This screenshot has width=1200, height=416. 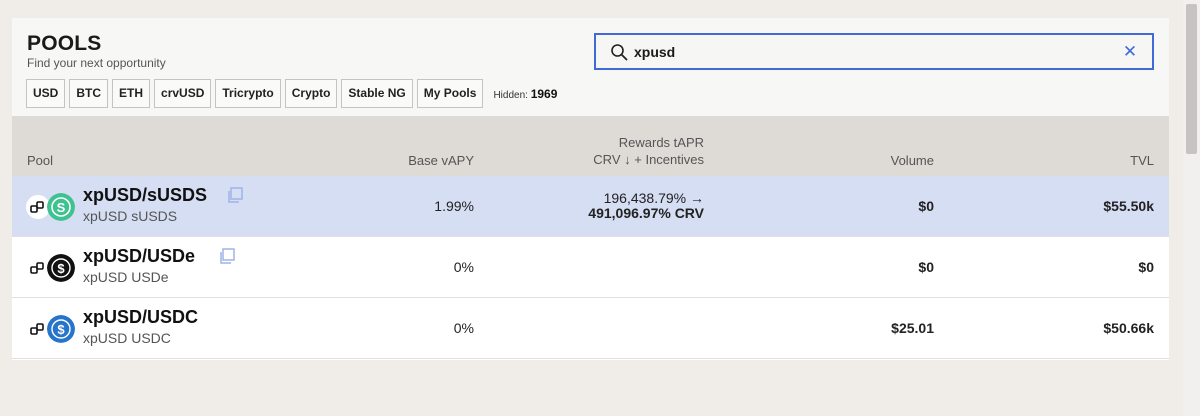 I want to click on column-base-vapy: Base vAPY, so click(x=413, y=160).